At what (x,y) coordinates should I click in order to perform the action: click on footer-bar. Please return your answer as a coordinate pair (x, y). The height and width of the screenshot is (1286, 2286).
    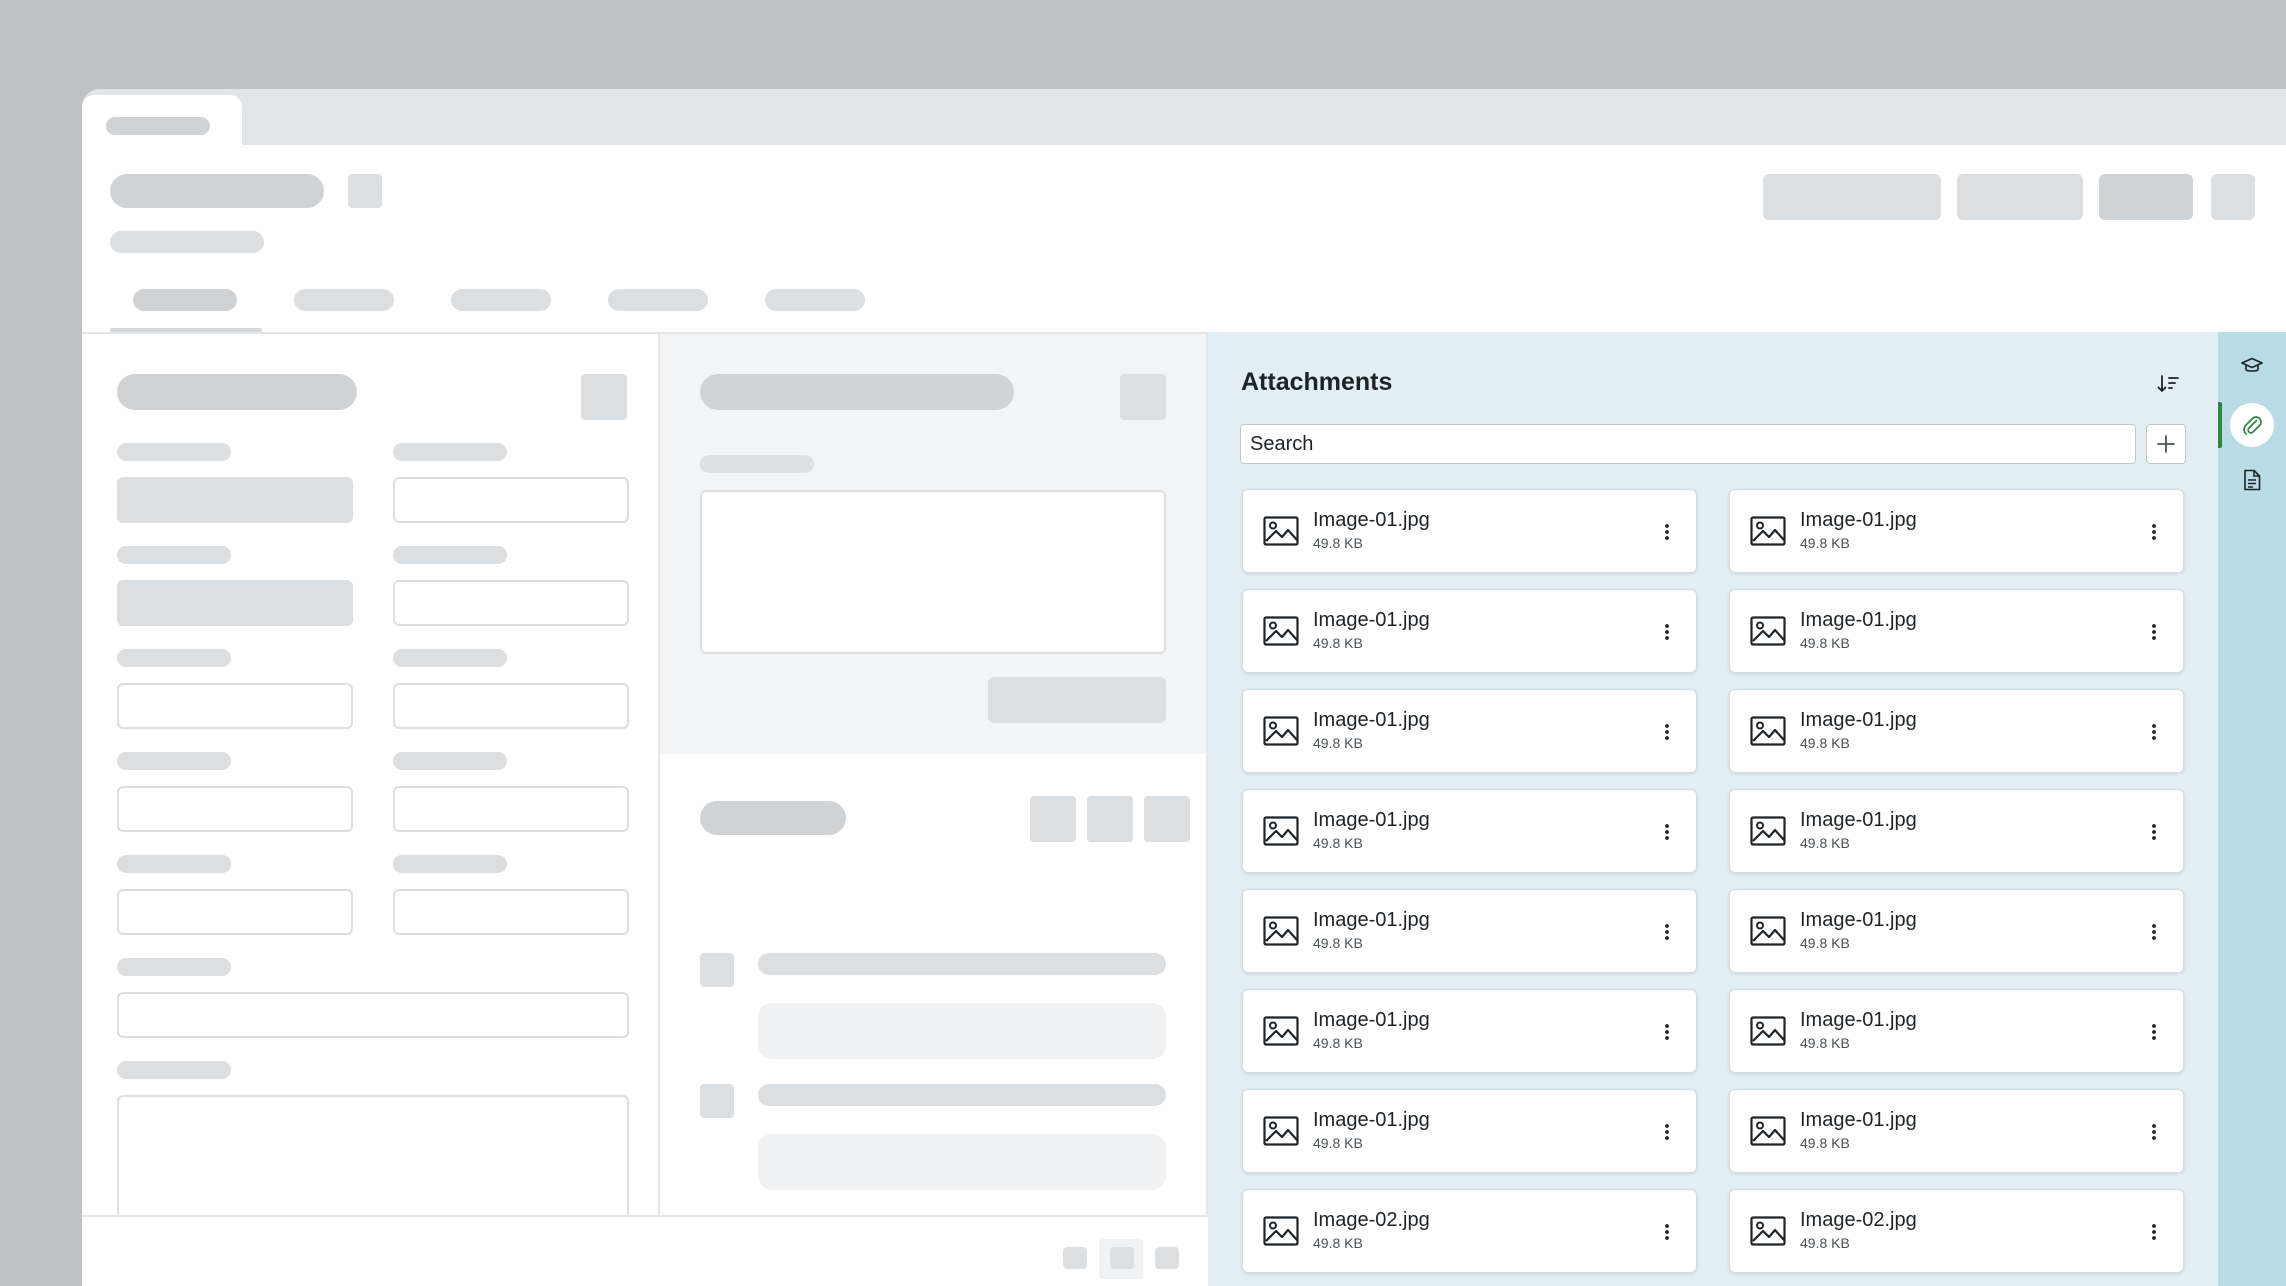
    Looking at the image, I should click on (645, 1250).